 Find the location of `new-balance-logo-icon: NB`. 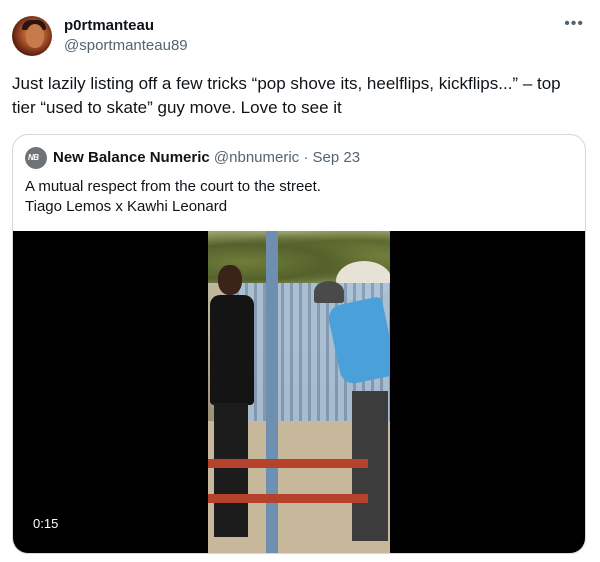

new-balance-logo-icon: NB is located at coordinates (33, 157).